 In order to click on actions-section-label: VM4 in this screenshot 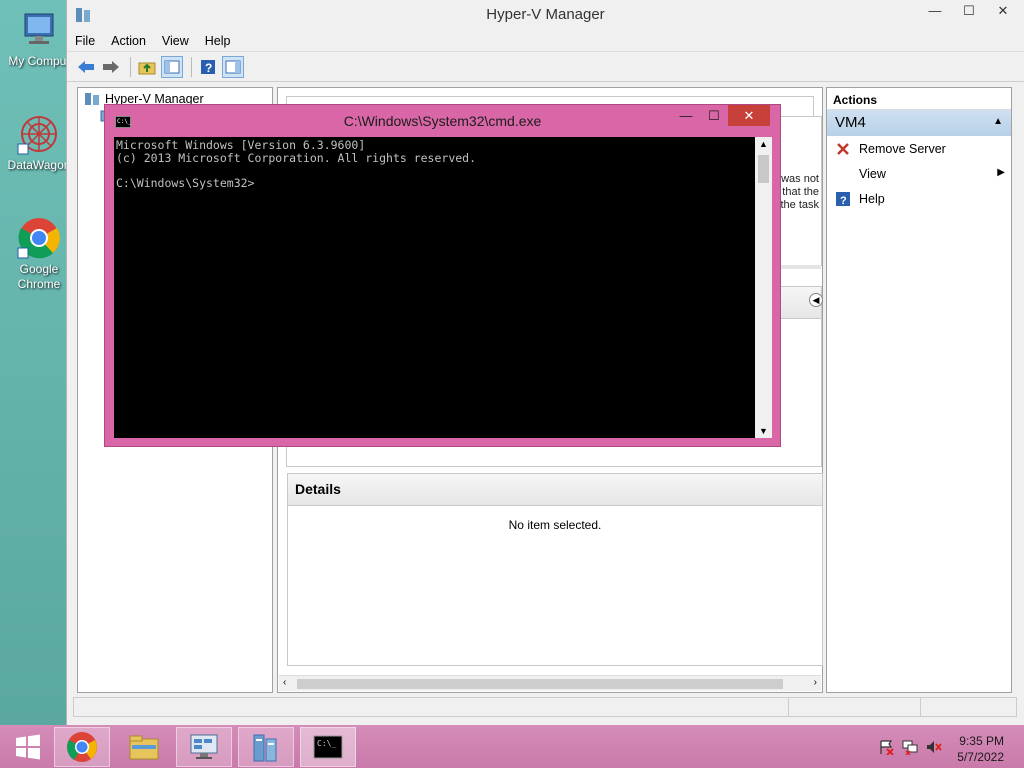, I will do `click(850, 122)`.